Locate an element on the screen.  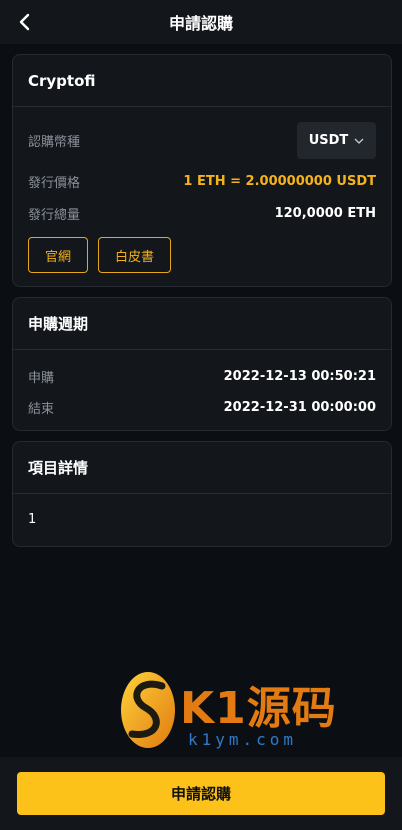
currency-row: 認購幣種 is located at coordinates (54, 140).